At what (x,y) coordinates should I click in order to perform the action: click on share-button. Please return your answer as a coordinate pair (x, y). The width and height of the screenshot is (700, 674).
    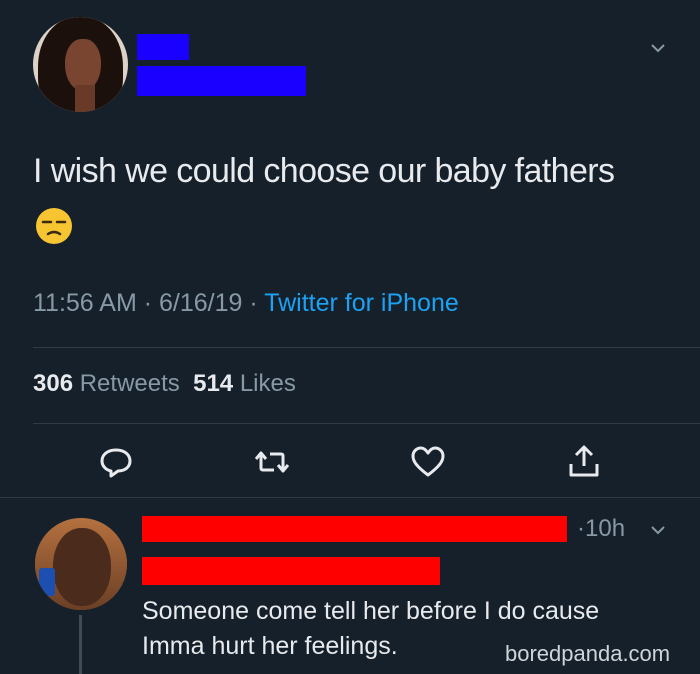
    Looking at the image, I should click on (584, 462).